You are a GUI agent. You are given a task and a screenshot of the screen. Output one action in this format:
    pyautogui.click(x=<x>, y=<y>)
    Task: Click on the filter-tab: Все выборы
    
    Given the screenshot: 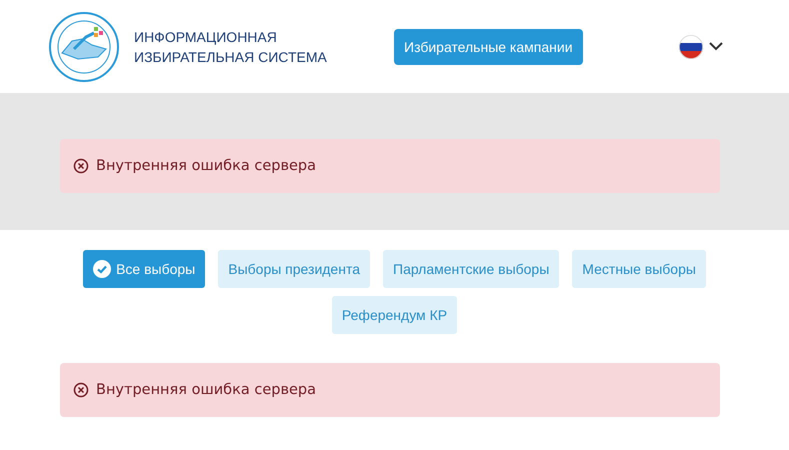 What is the action you would take?
    pyautogui.click(x=144, y=269)
    